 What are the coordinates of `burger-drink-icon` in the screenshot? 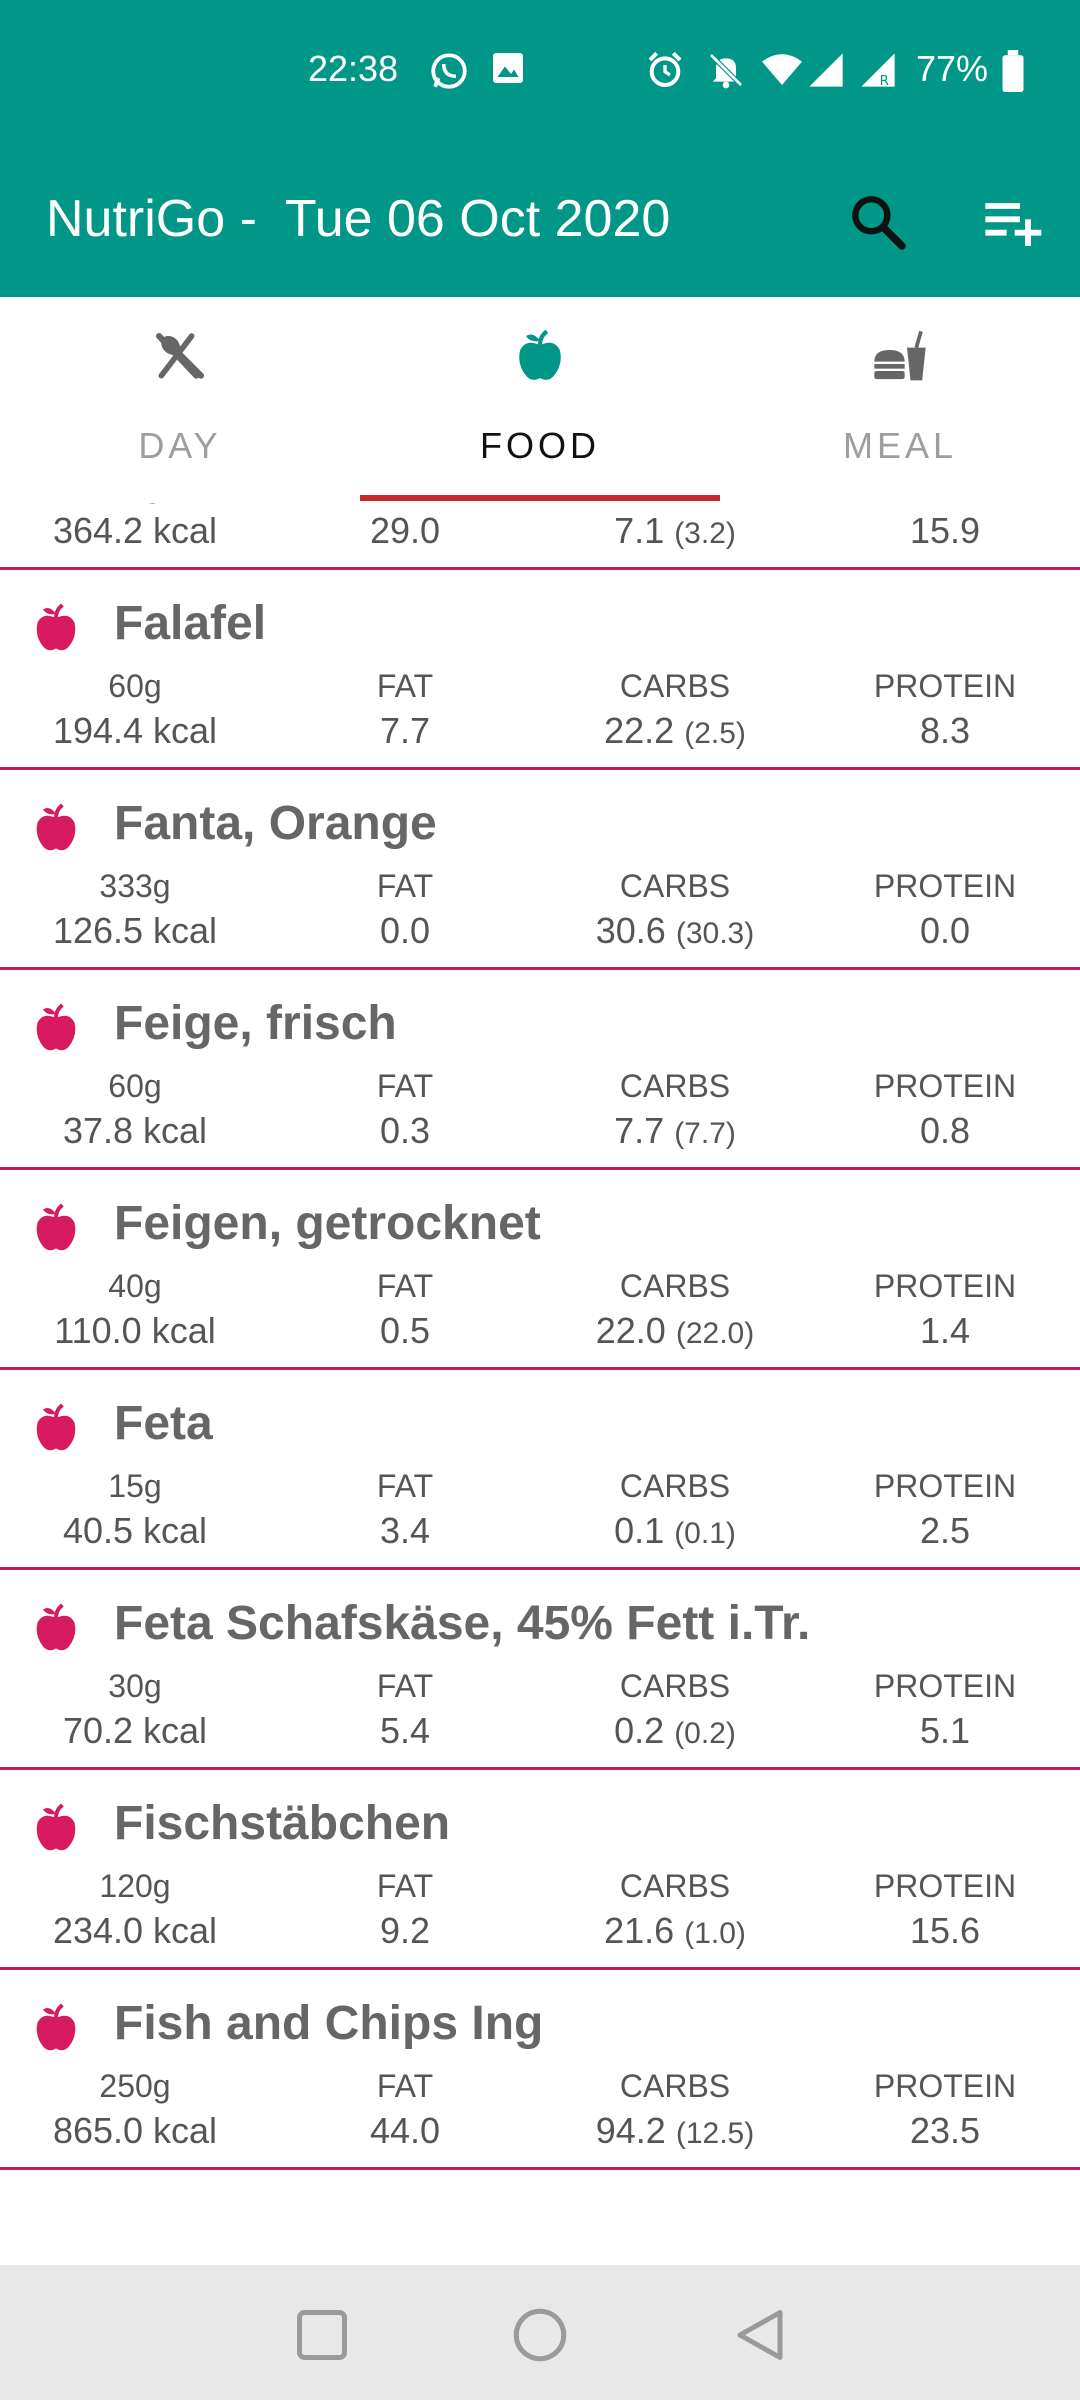 It's located at (900, 355).